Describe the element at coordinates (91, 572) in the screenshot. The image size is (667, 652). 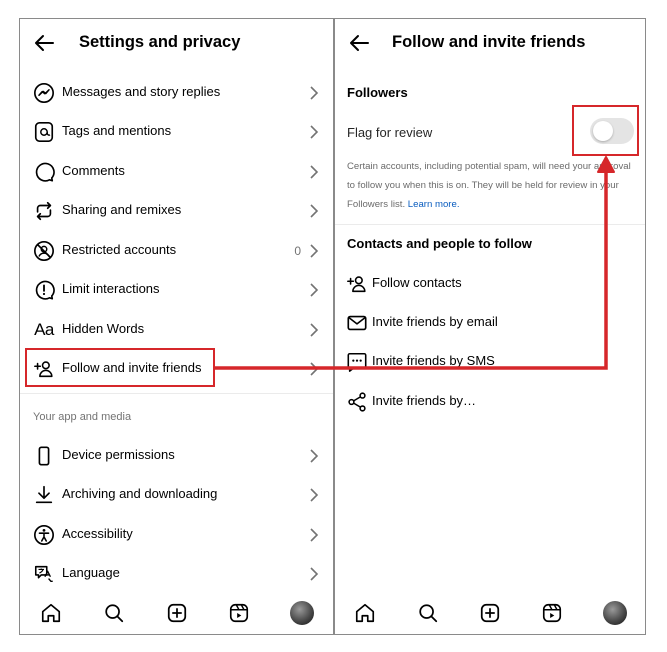
I see `settings-item-label: Language` at that location.